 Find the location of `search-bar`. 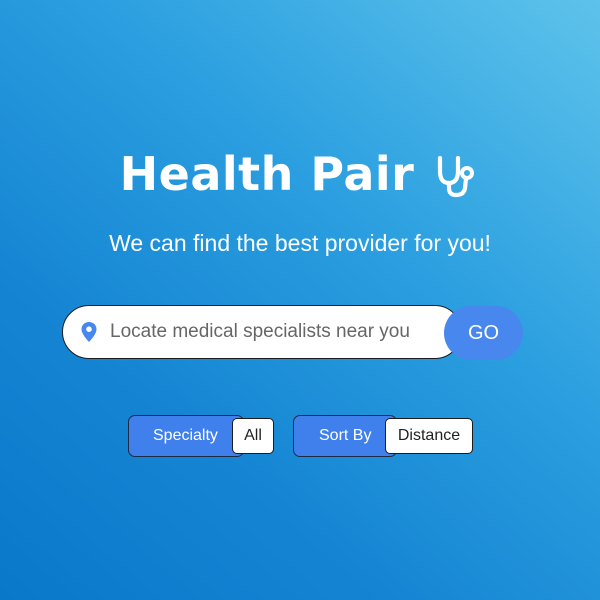

search-bar is located at coordinates (262, 332).